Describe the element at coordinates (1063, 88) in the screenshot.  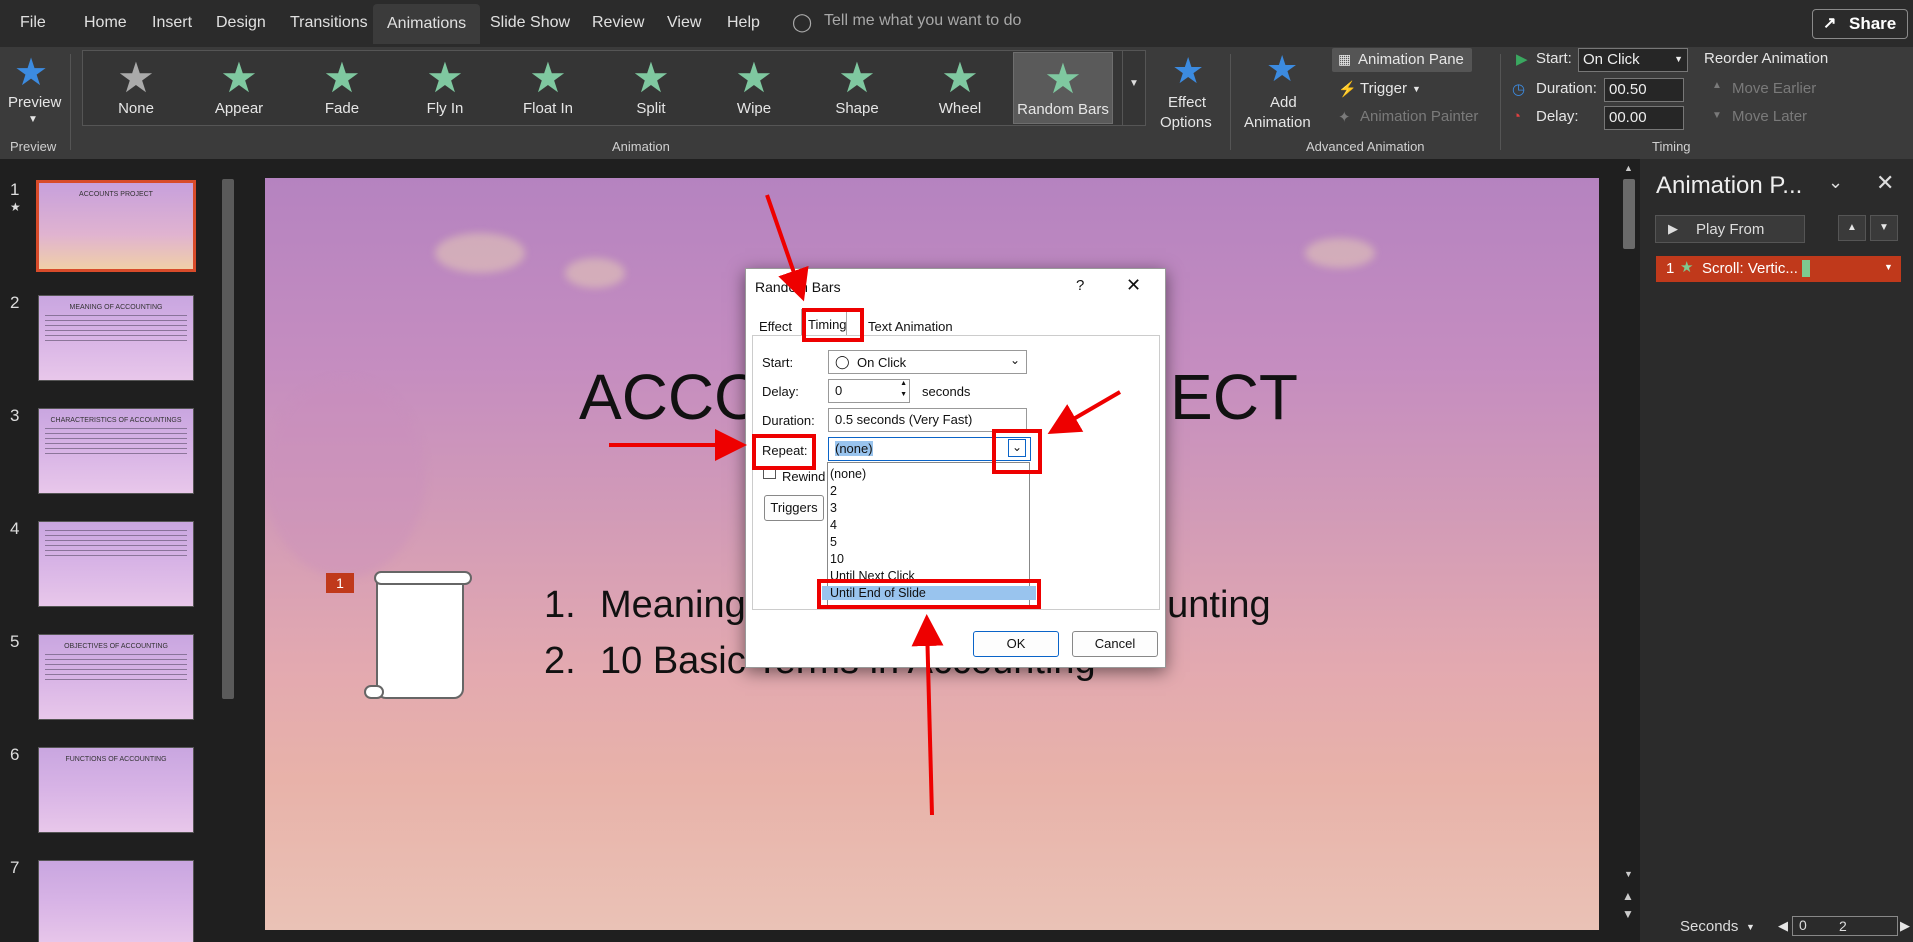
I see `effect-random-bars: ★ Random Bars` at that location.